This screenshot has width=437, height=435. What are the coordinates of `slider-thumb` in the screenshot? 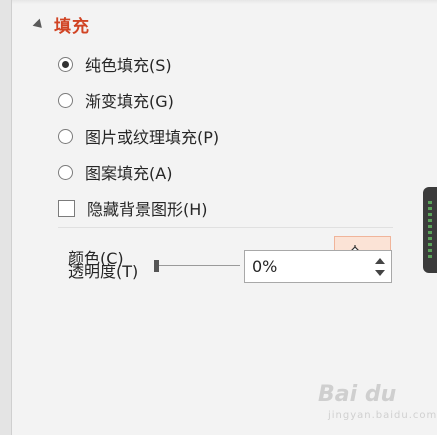 It's located at (156, 266).